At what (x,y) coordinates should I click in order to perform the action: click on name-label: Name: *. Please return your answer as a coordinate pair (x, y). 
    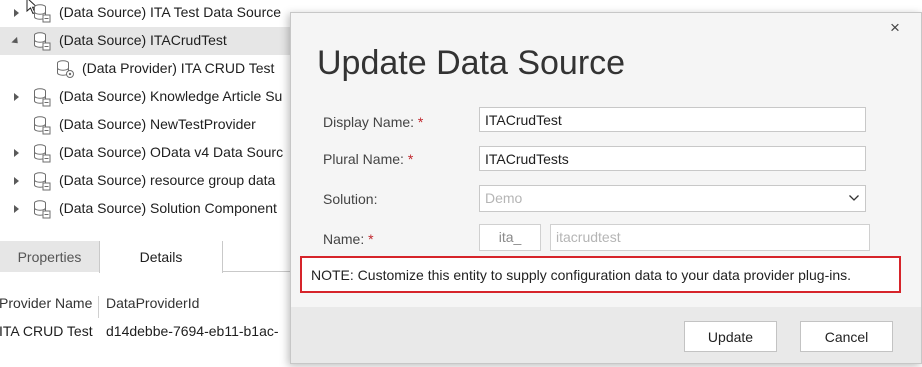
    Looking at the image, I should click on (348, 239).